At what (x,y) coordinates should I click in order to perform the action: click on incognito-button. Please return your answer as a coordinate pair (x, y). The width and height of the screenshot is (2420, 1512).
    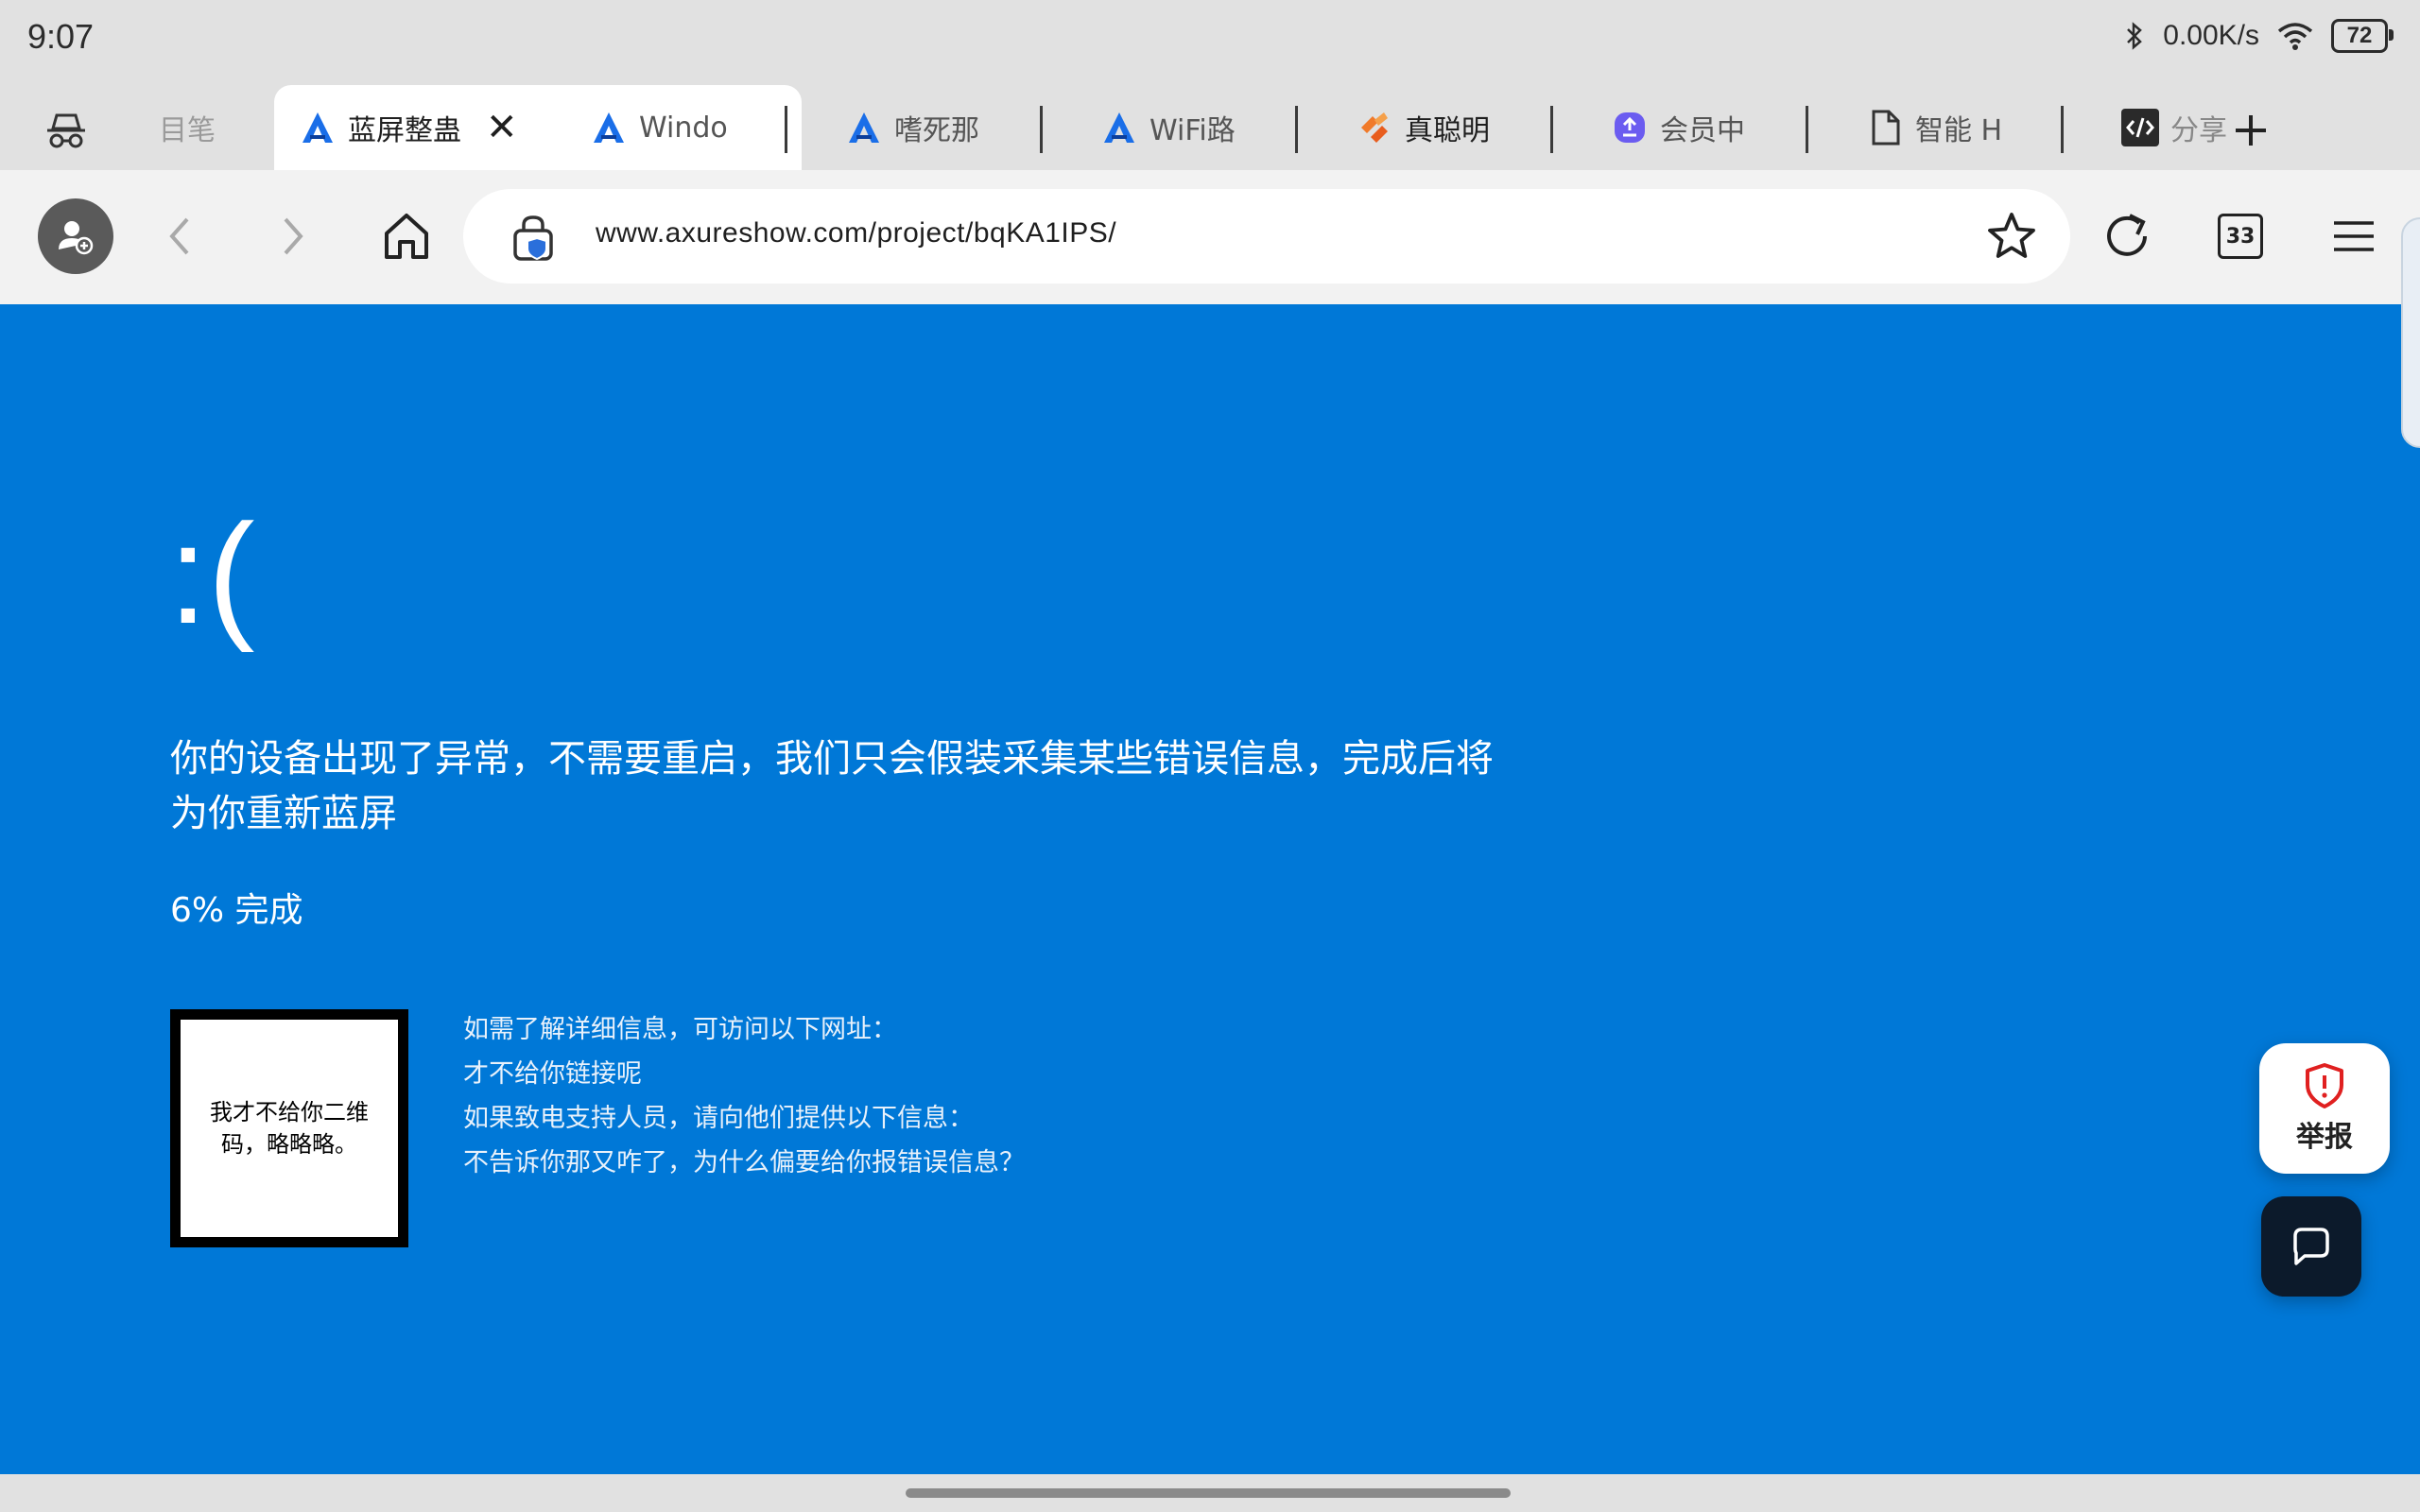
    Looking at the image, I should click on (66, 130).